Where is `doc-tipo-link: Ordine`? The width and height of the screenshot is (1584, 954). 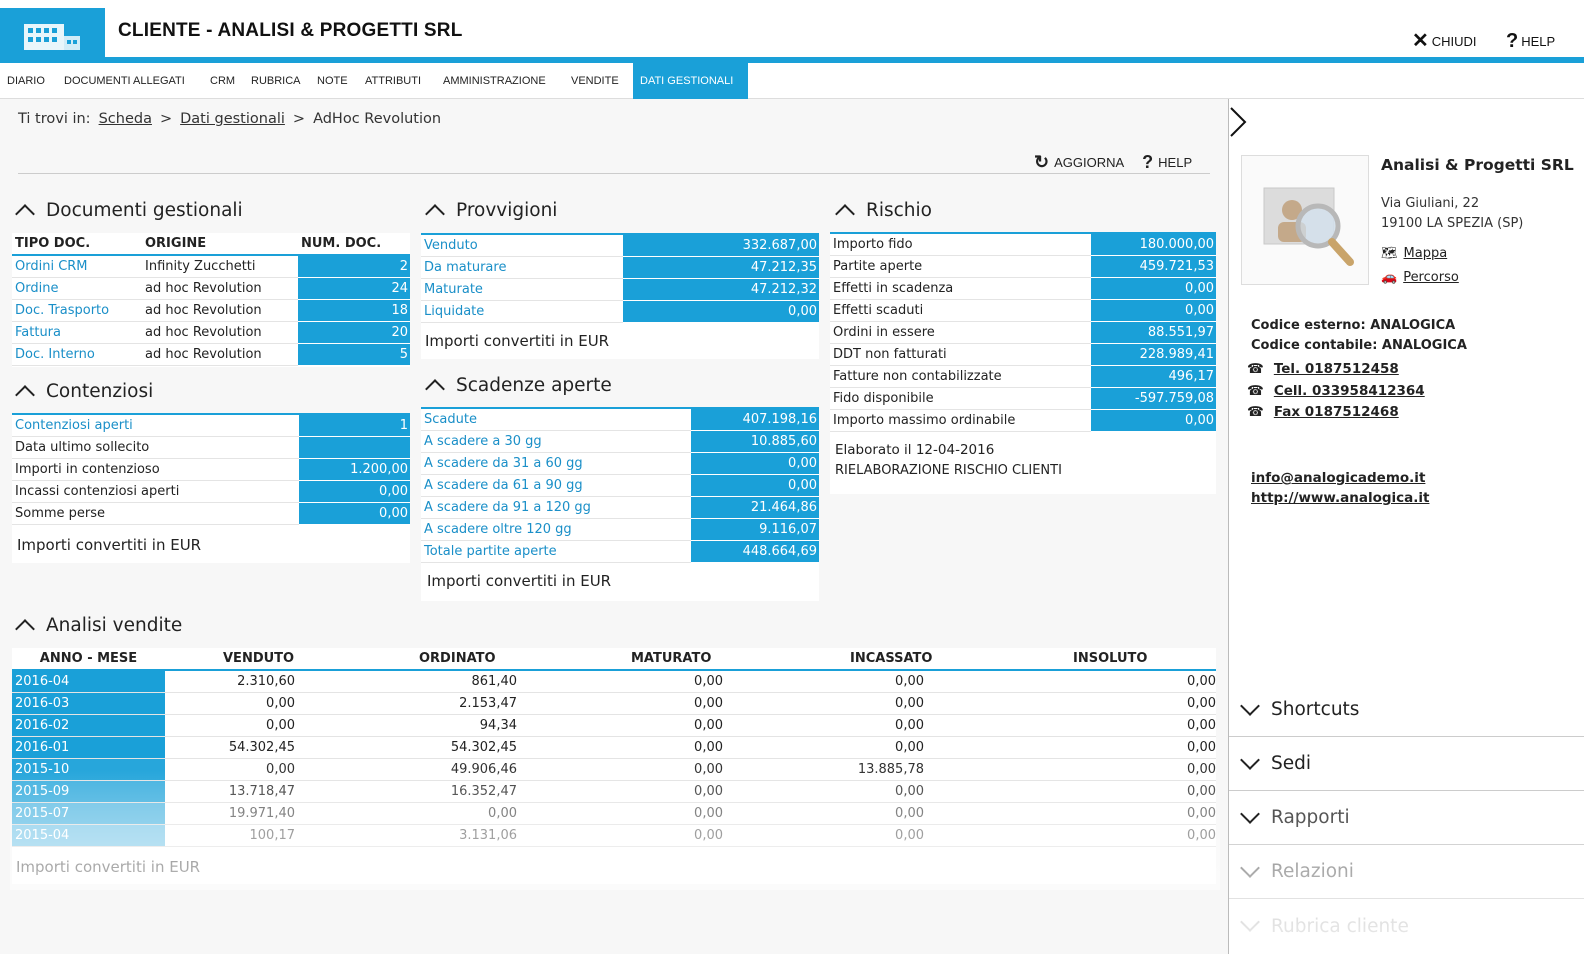 doc-tipo-link: Ordine is located at coordinates (77, 288).